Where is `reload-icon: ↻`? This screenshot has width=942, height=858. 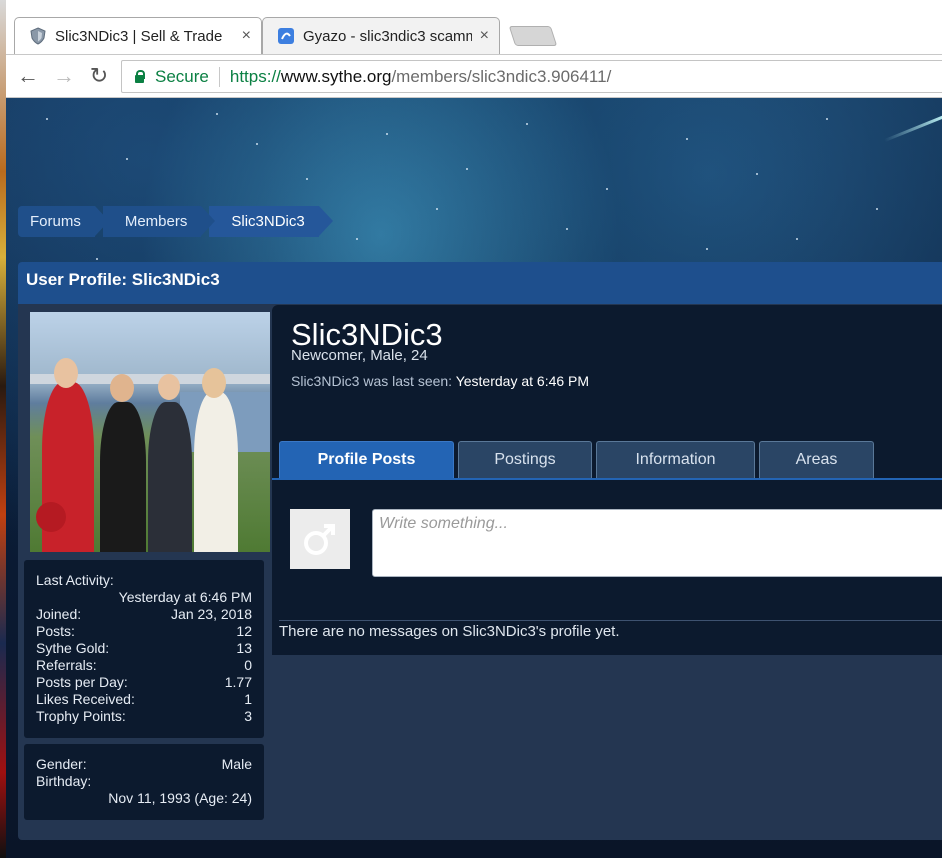
reload-icon: ↻ is located at coordinates (99, 76).